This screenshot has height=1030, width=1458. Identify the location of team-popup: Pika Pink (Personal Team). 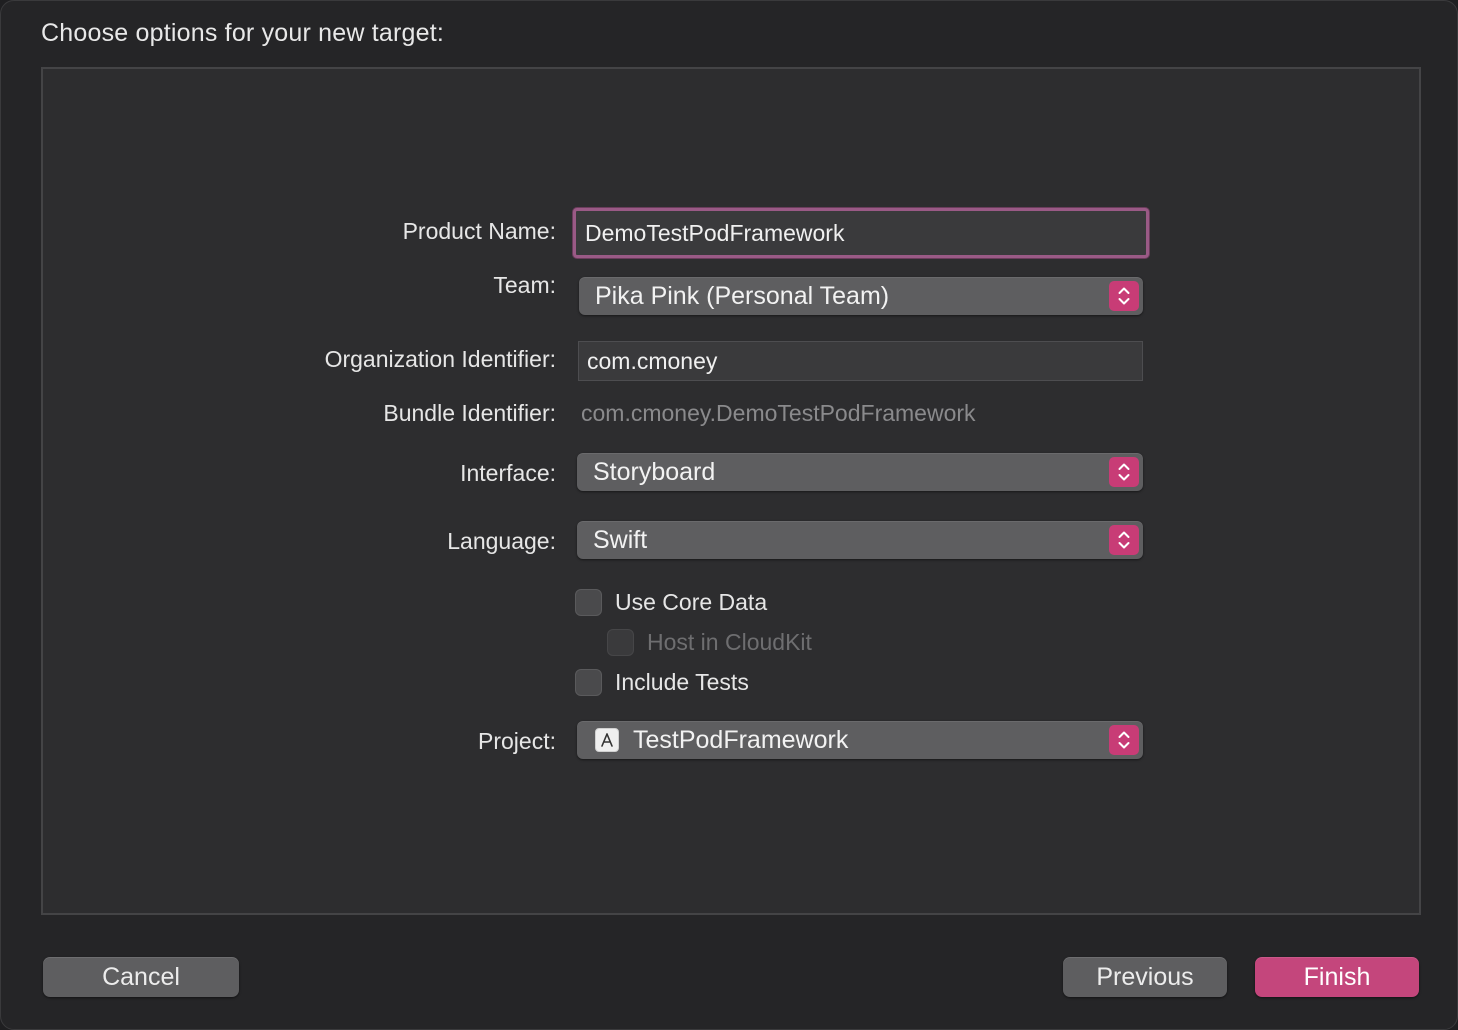
(861, 296).